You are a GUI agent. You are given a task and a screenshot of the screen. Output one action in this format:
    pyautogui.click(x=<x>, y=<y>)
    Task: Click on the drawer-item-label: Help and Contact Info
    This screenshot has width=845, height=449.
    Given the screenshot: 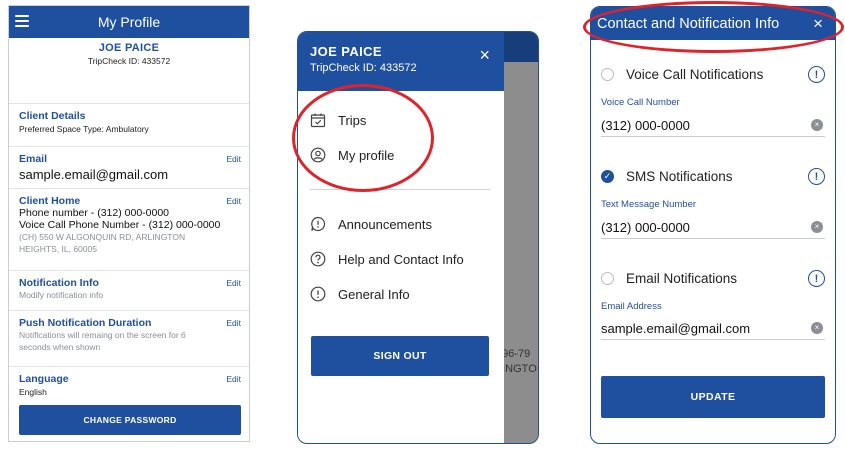 What is the action you would take?
    pyautogui.click(x=401, y=259)
    